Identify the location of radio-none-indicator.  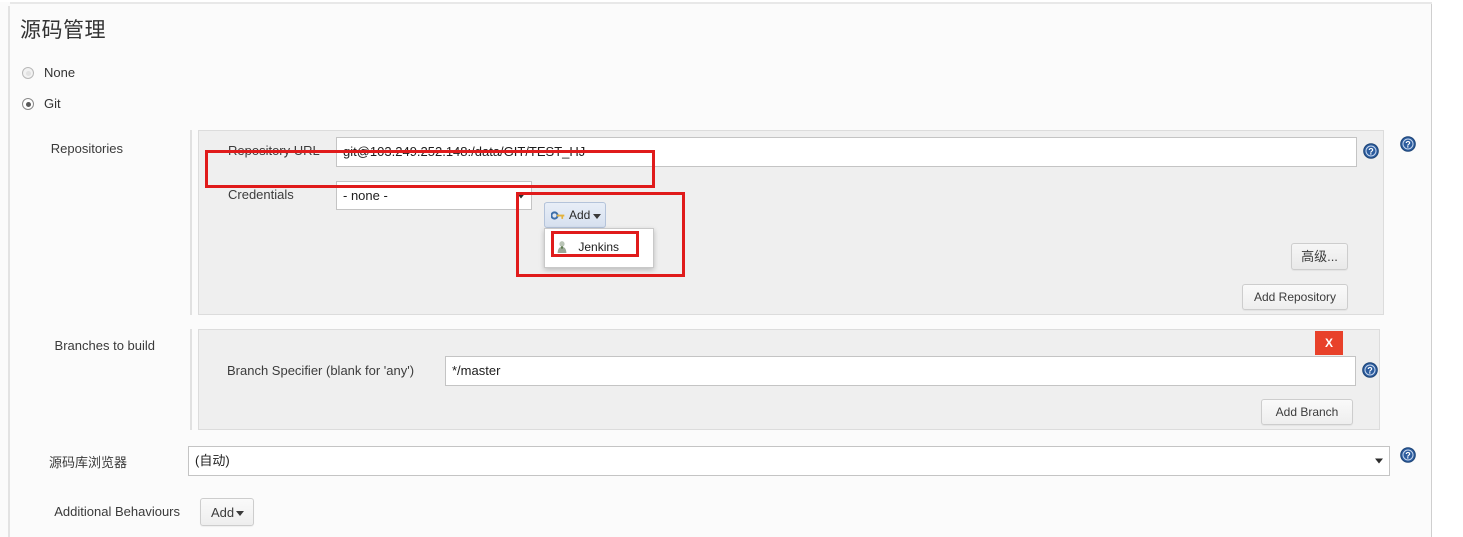
(28, 73).